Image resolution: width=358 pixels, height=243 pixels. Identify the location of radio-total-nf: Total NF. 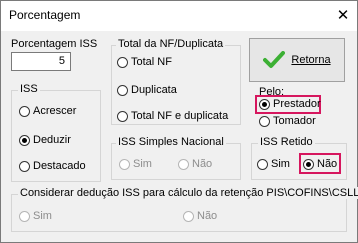
(144, 62).